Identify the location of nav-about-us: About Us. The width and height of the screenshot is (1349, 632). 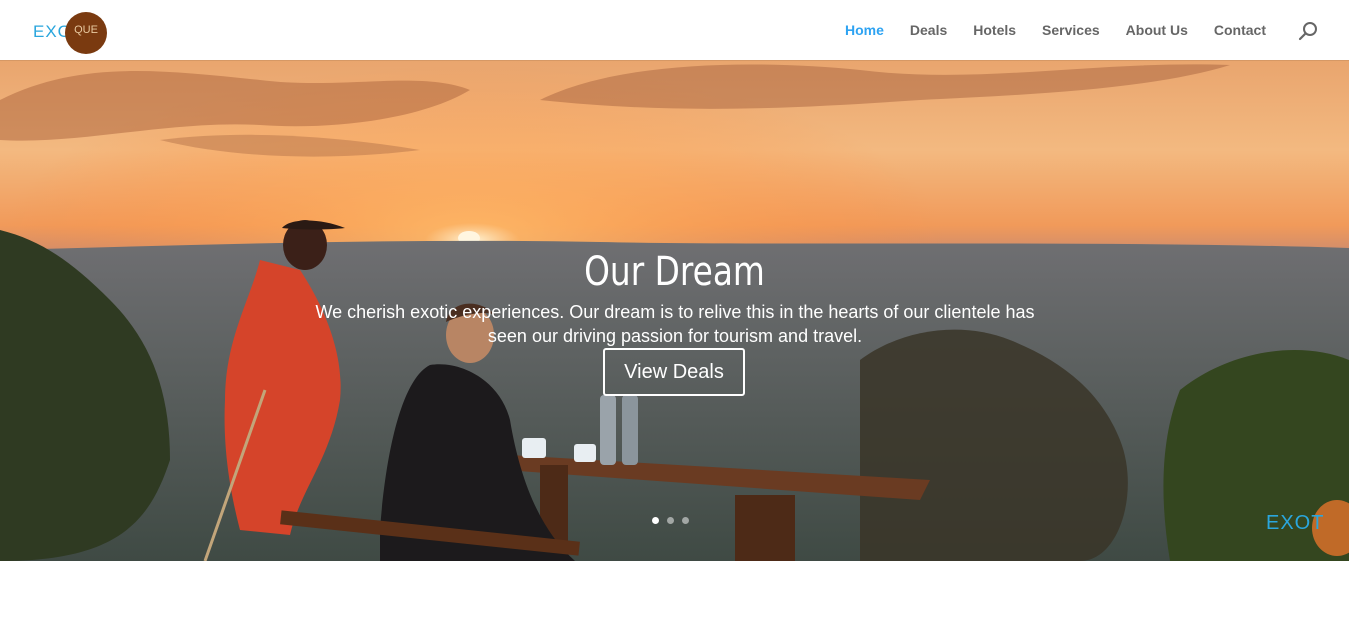
(1157, 30).